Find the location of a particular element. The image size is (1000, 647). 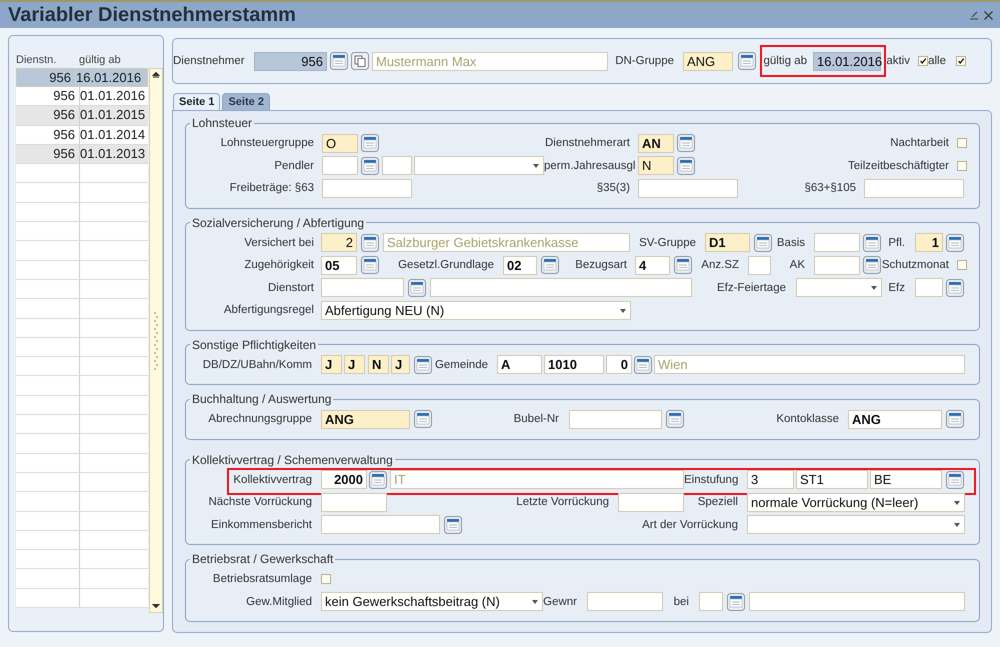

input-field: 1 is located at coordinates (929, 242).